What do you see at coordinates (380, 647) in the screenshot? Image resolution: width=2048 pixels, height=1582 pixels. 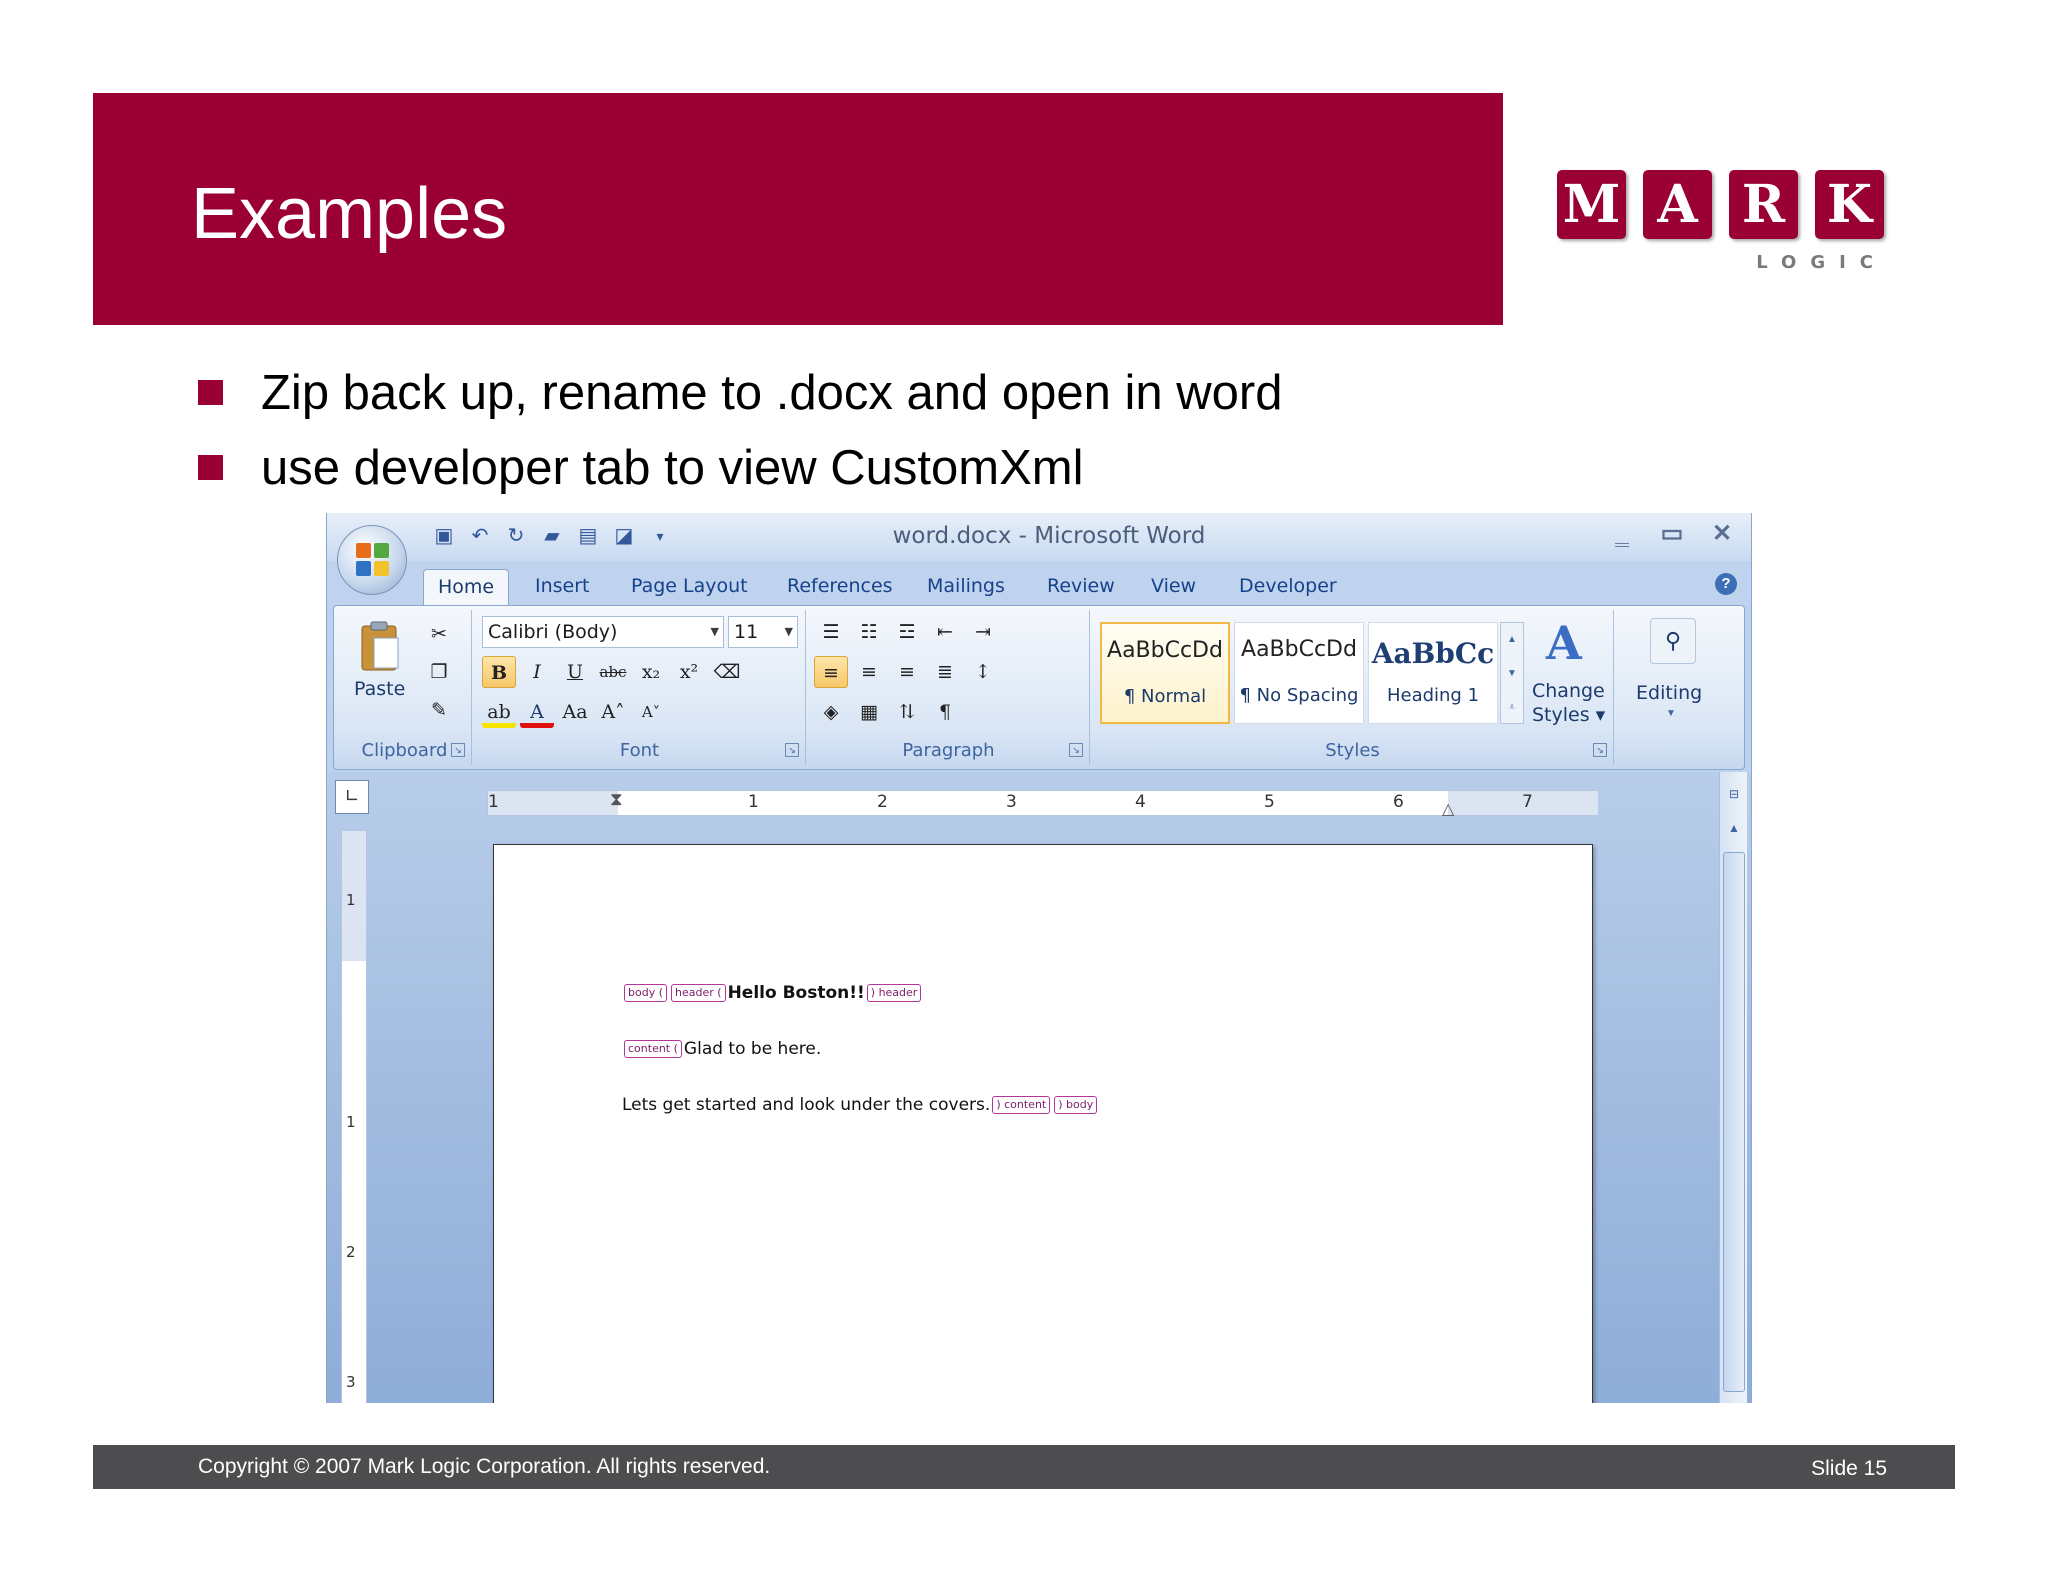 I see `paste-icon` at bounding box center [380, 647].